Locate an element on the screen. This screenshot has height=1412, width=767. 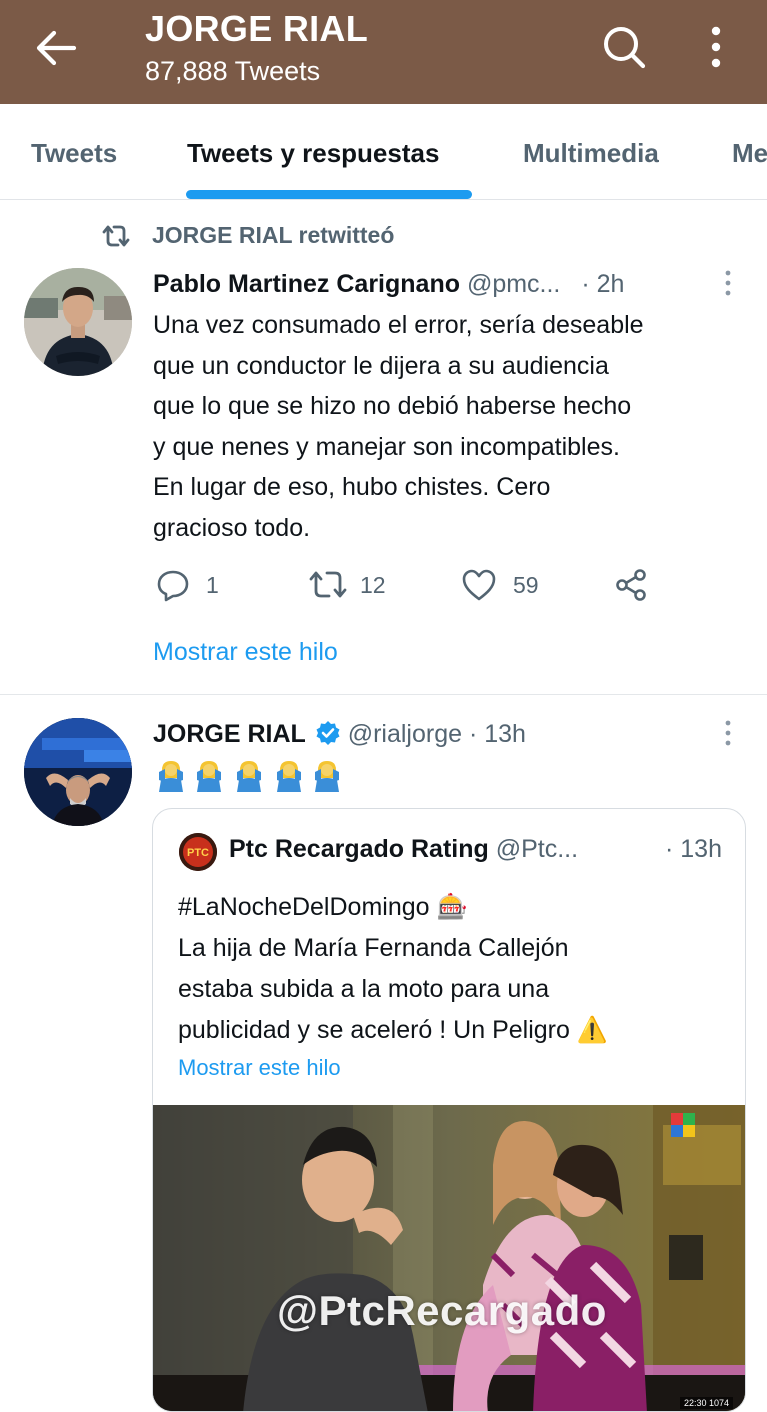
retweeter-name: JORGE RIAL is located at coordinates (222, 235).